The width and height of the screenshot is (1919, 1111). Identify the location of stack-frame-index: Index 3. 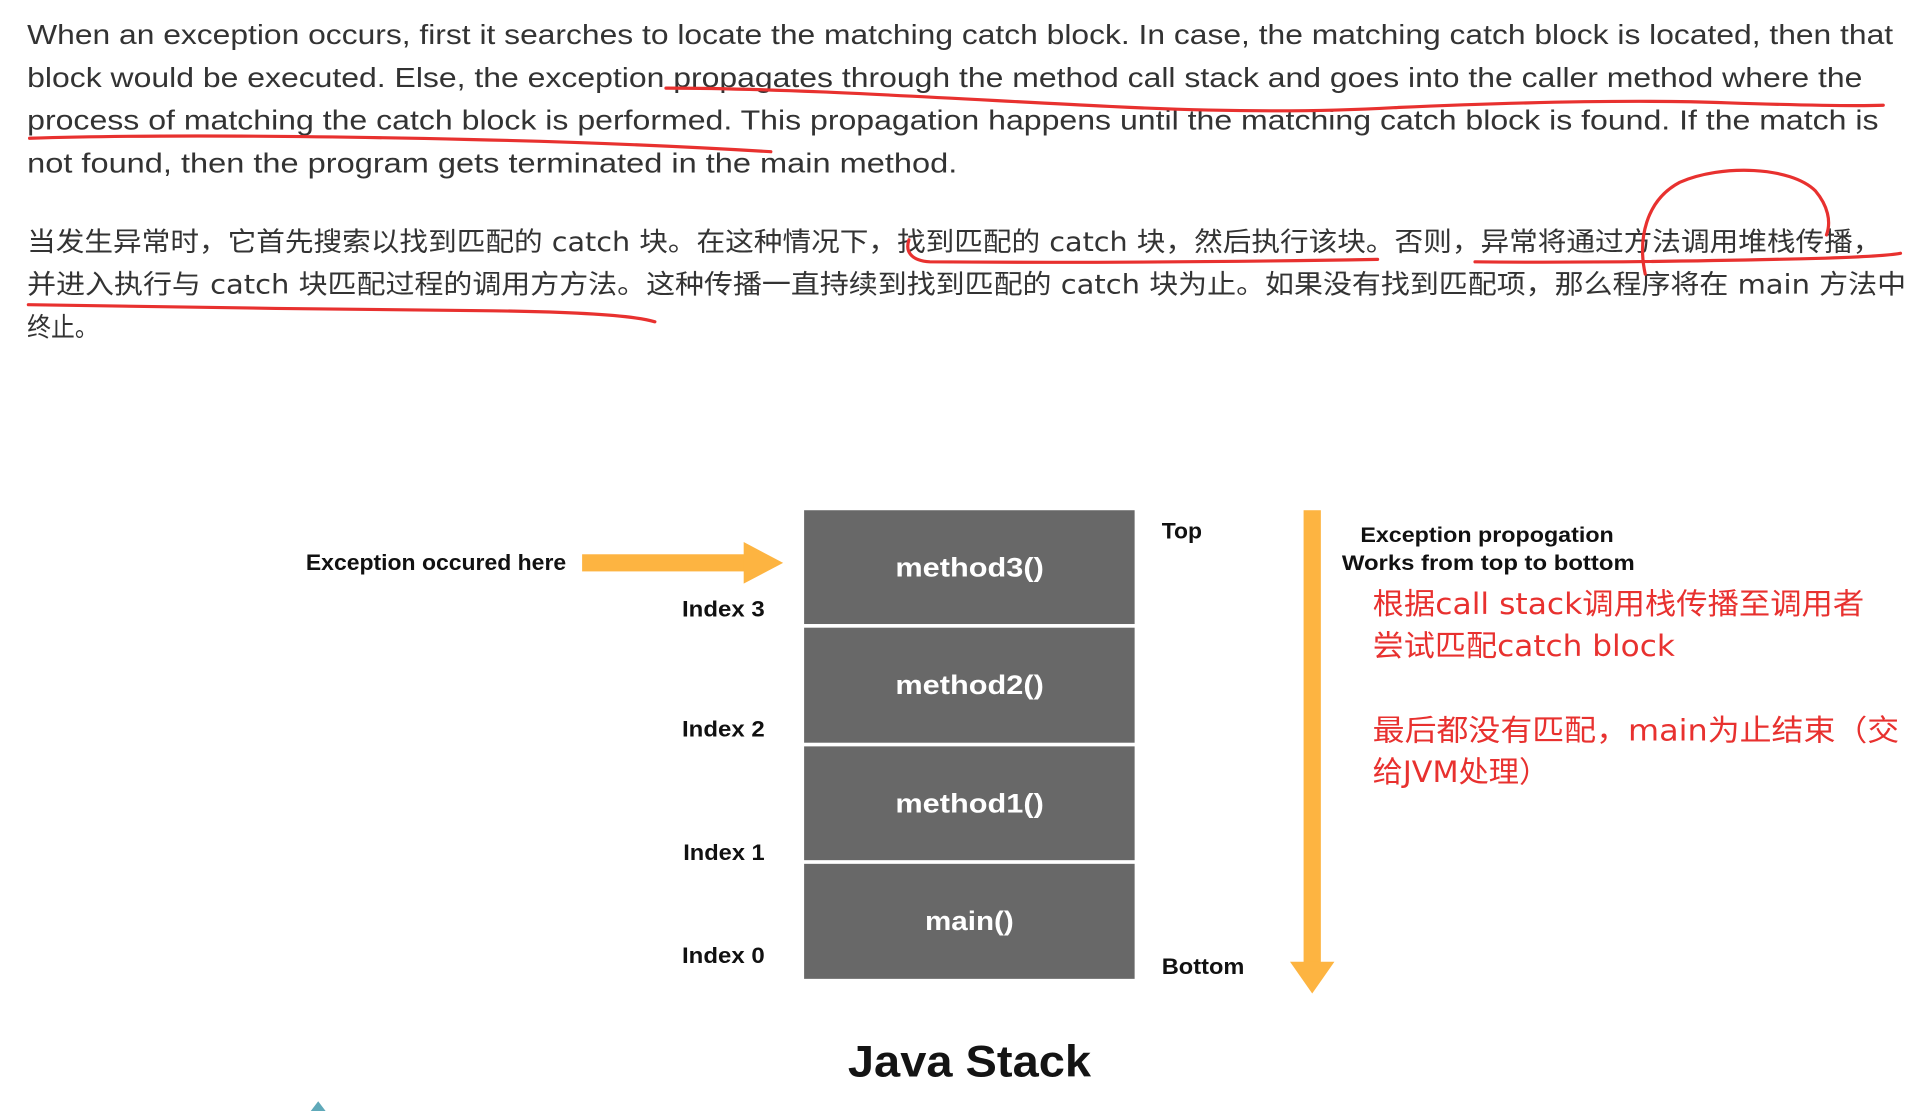
(723, 609).